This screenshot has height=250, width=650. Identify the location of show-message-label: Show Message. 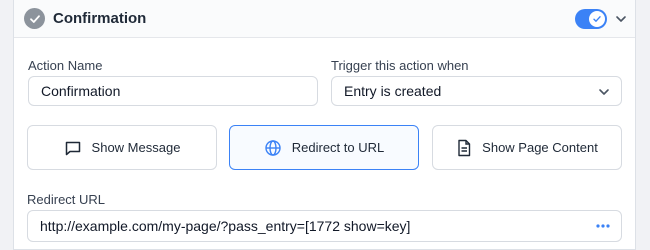
(136, 147).